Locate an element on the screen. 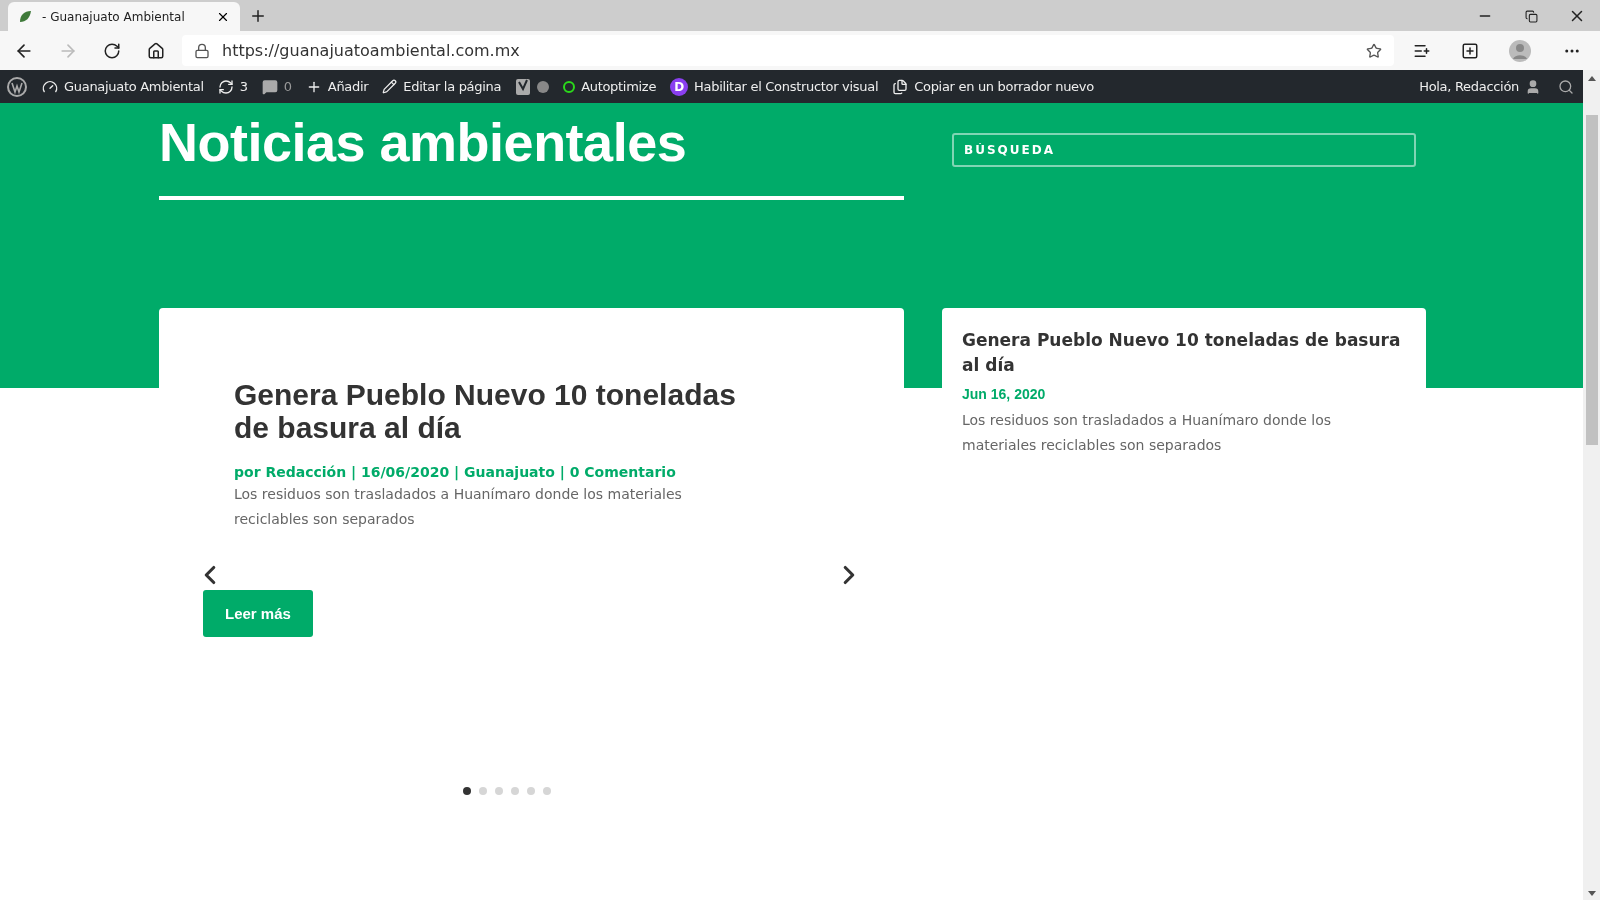  dashboard-icon is located at coordinates (50, 86).